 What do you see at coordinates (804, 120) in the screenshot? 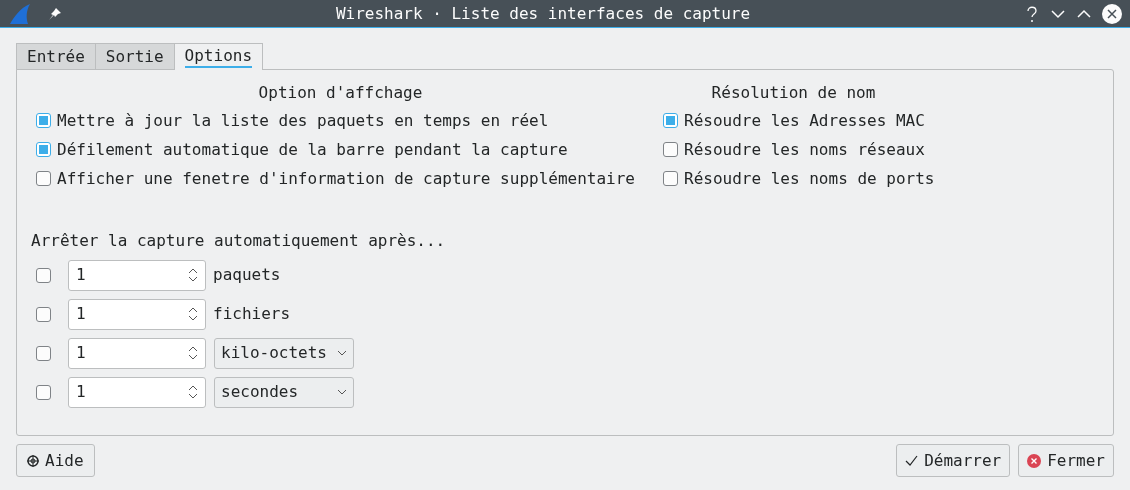
I see `checkbox-label: Résoudre les Adresses MAC` at bounding box center [804, 120].